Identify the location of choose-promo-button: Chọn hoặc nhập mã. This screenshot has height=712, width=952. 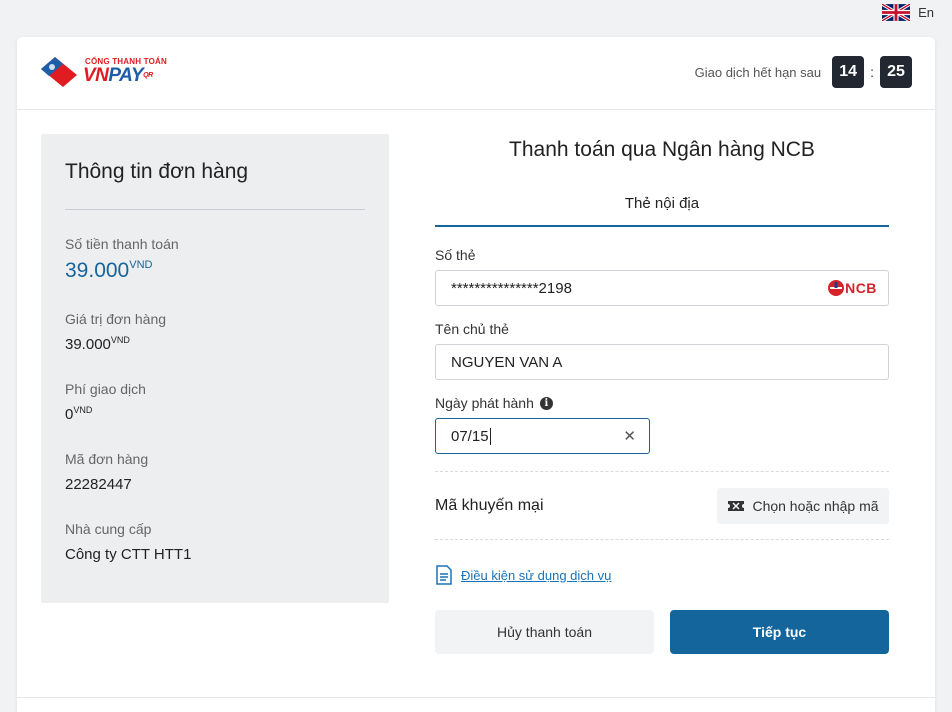
(803, 505).